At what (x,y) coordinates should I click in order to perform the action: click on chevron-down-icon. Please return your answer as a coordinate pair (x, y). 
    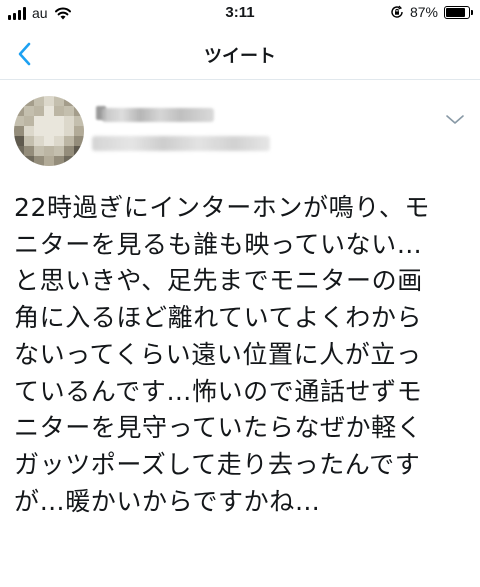
    Looking at the image, I should click on (455, 119).